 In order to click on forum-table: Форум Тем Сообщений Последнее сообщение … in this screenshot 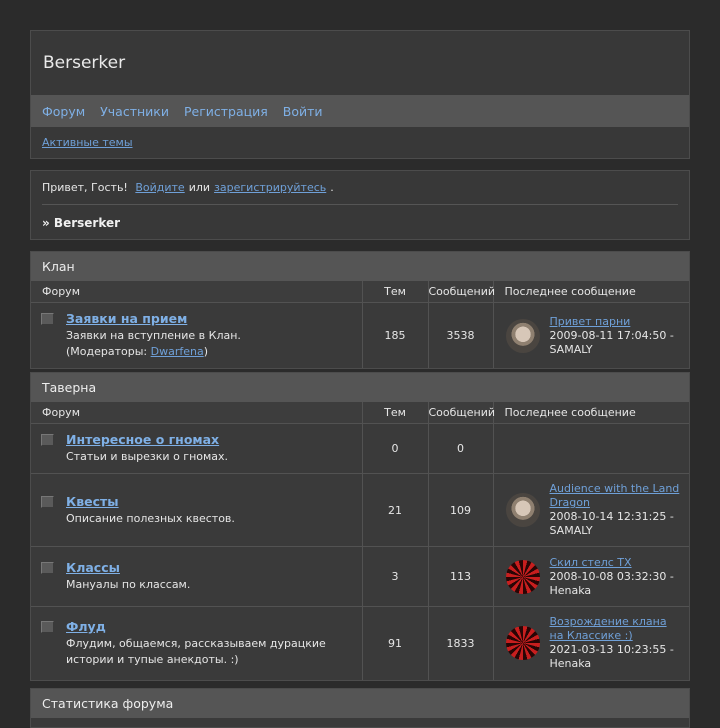, I will do `click(360, 324)`.